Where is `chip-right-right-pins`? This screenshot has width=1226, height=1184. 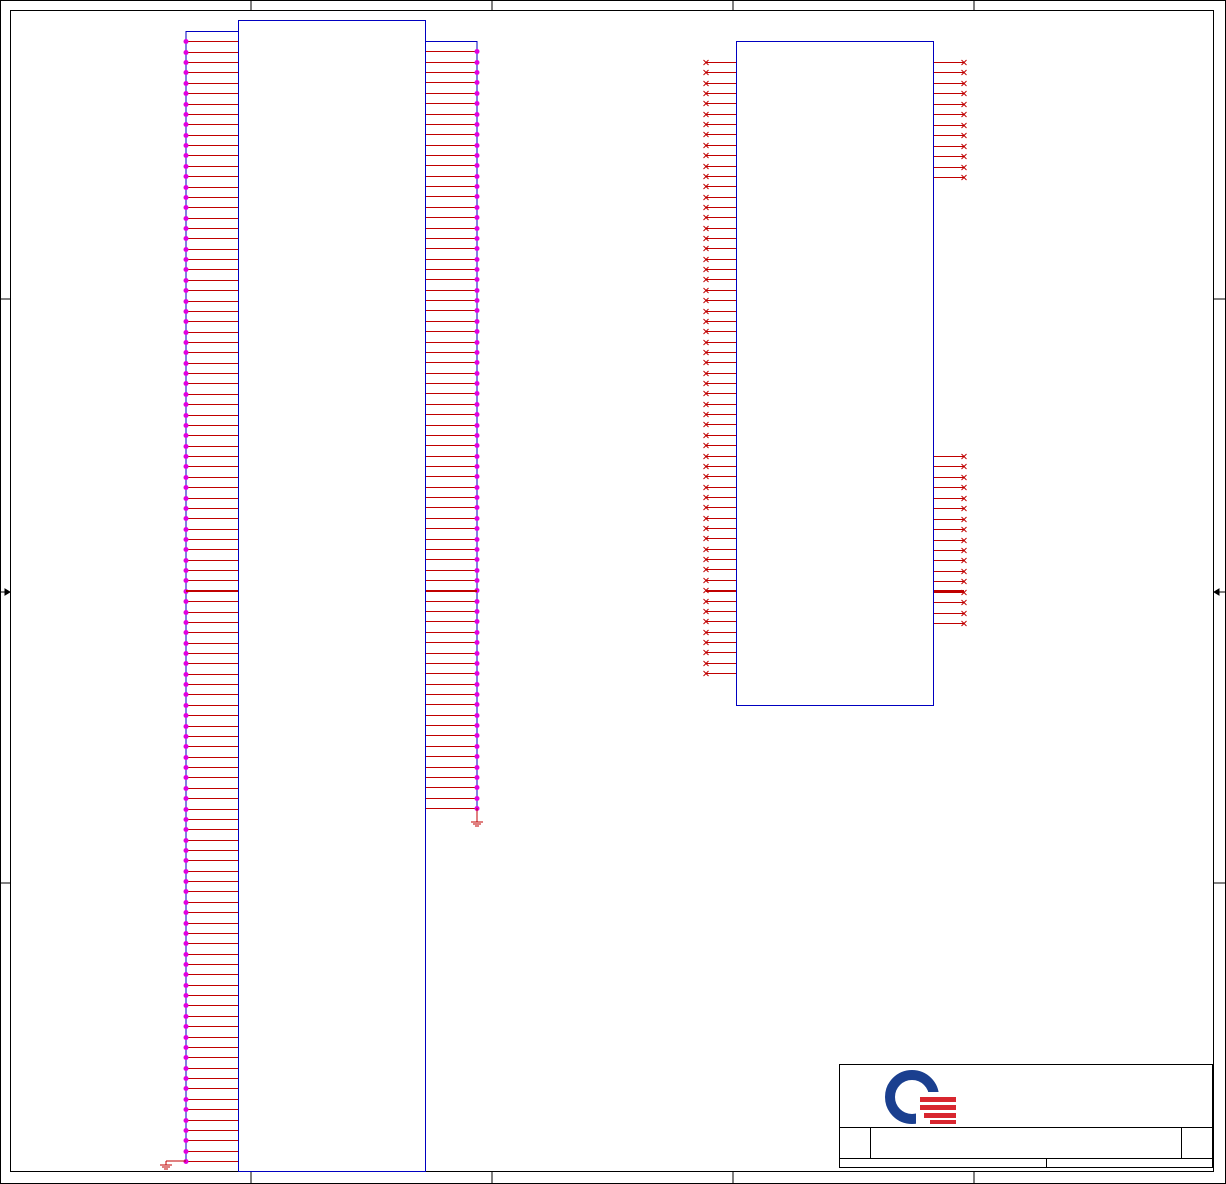 chip-right-right-pins is located at coordinates (950, 343).